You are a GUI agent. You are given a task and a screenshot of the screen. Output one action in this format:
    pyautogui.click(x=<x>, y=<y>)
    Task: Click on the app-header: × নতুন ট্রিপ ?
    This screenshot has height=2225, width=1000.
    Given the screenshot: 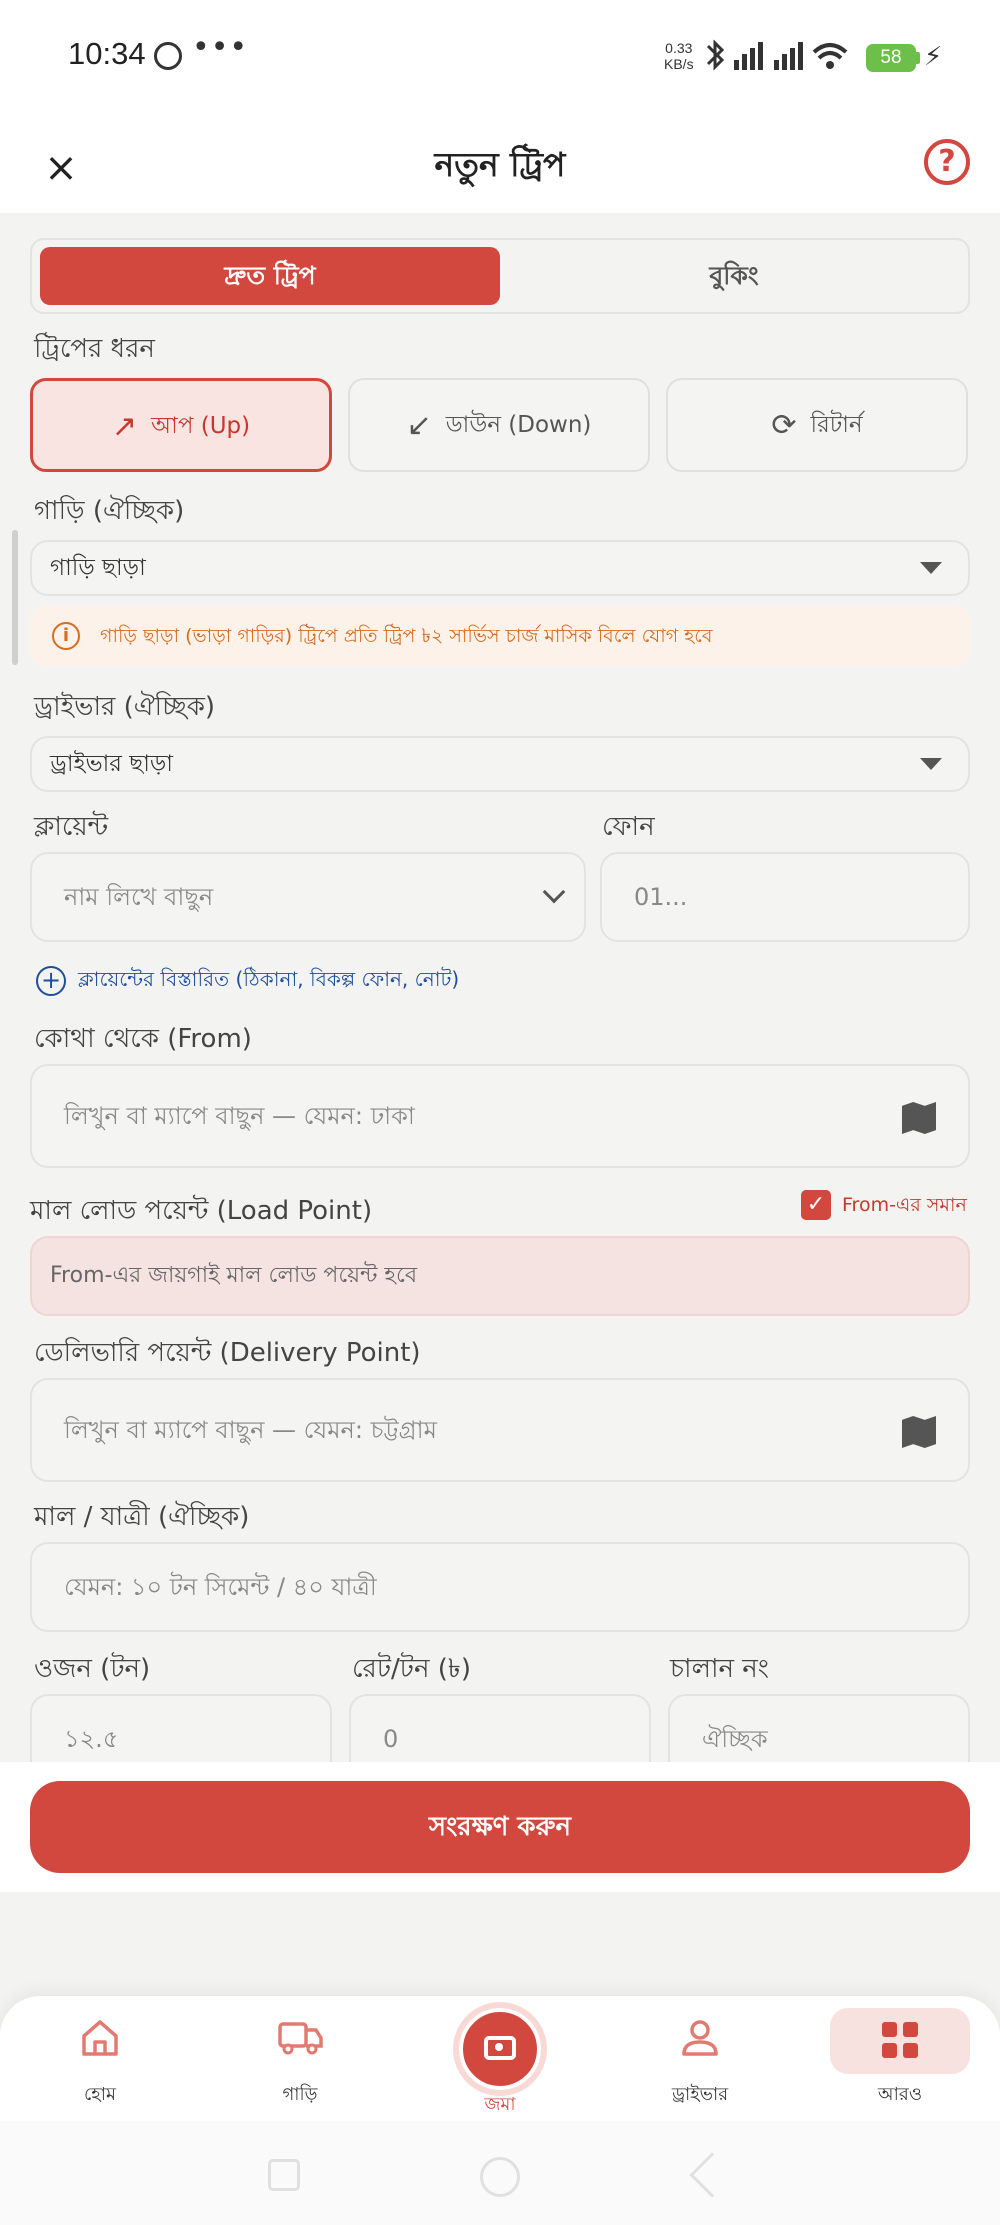 What is the action you would take?
    pyautogui.click(x=500, y=164)
    